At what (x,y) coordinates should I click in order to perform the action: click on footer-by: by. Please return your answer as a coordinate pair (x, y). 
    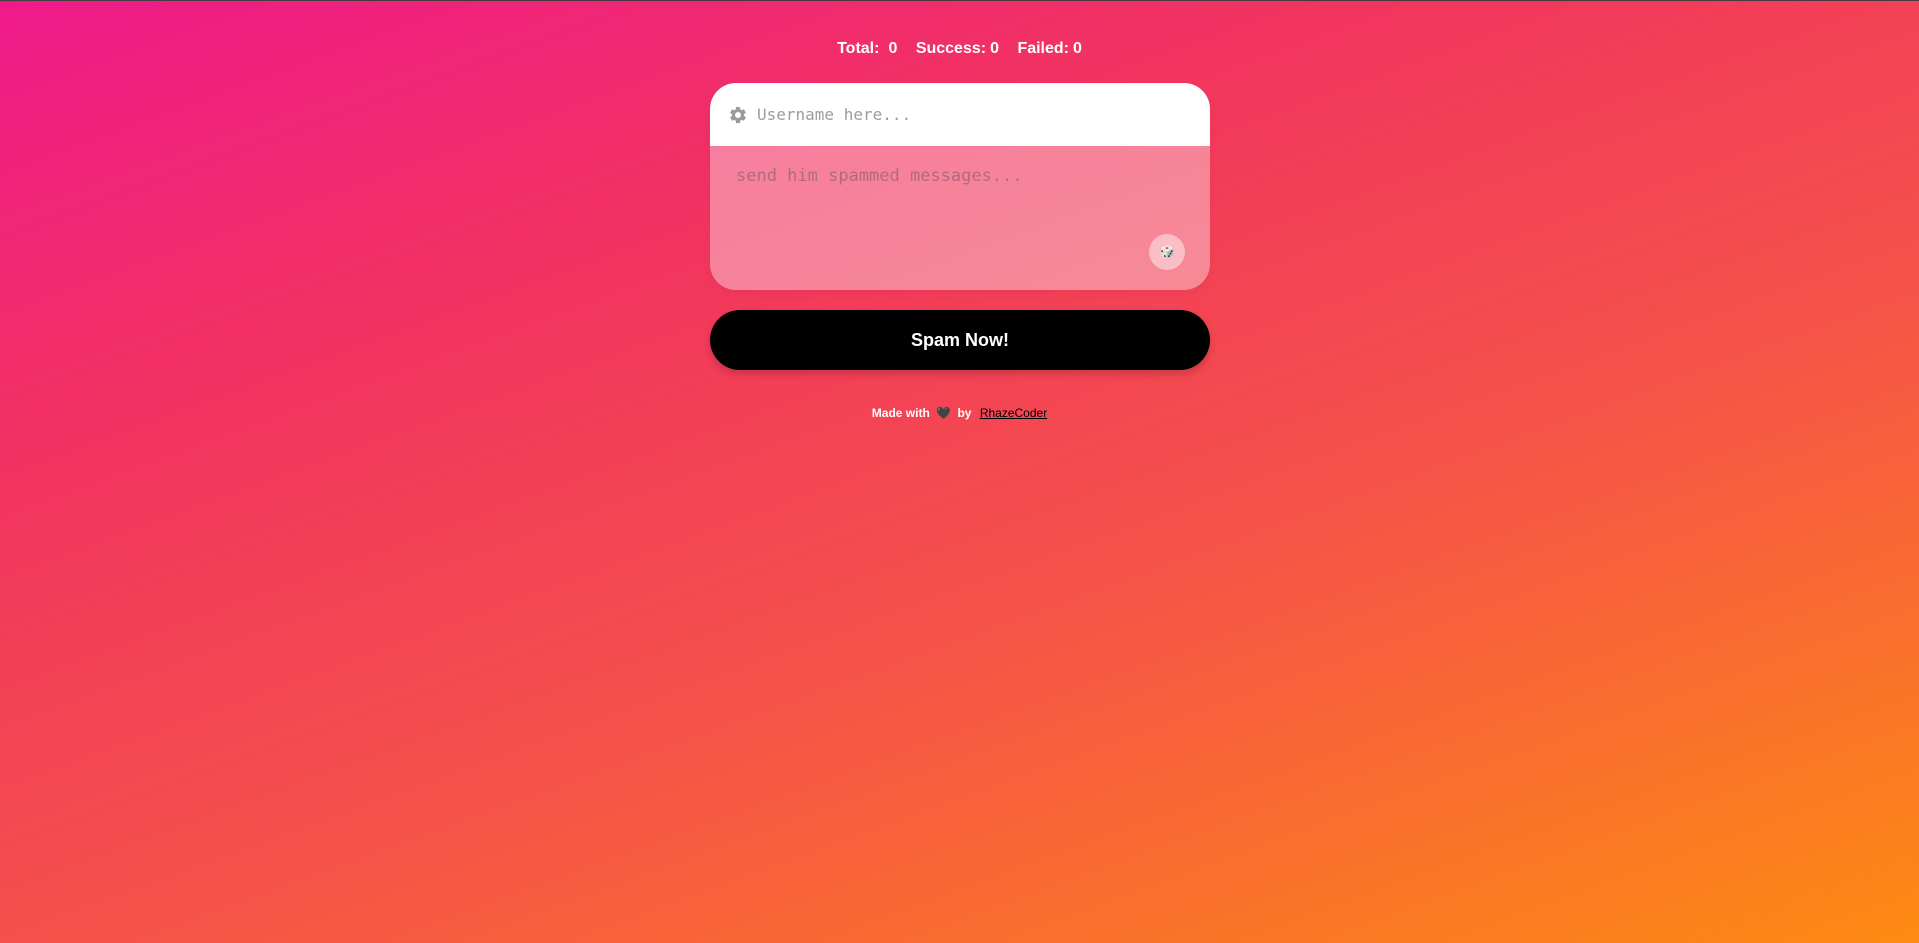
    Looking at the image, I should click on (964, 413).